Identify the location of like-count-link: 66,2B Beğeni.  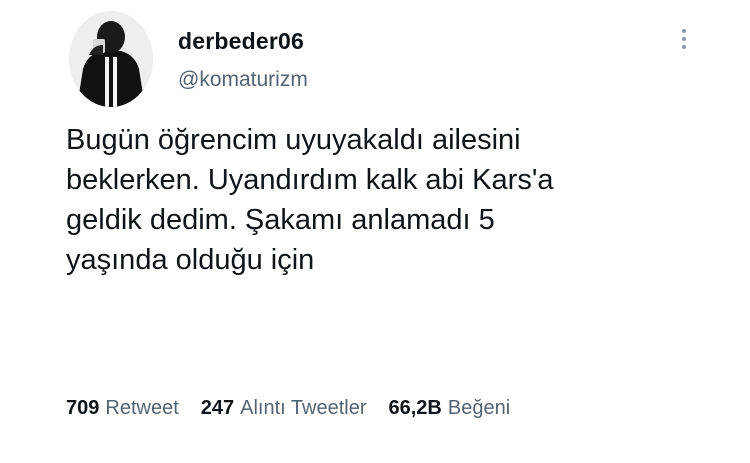
(449, 408).